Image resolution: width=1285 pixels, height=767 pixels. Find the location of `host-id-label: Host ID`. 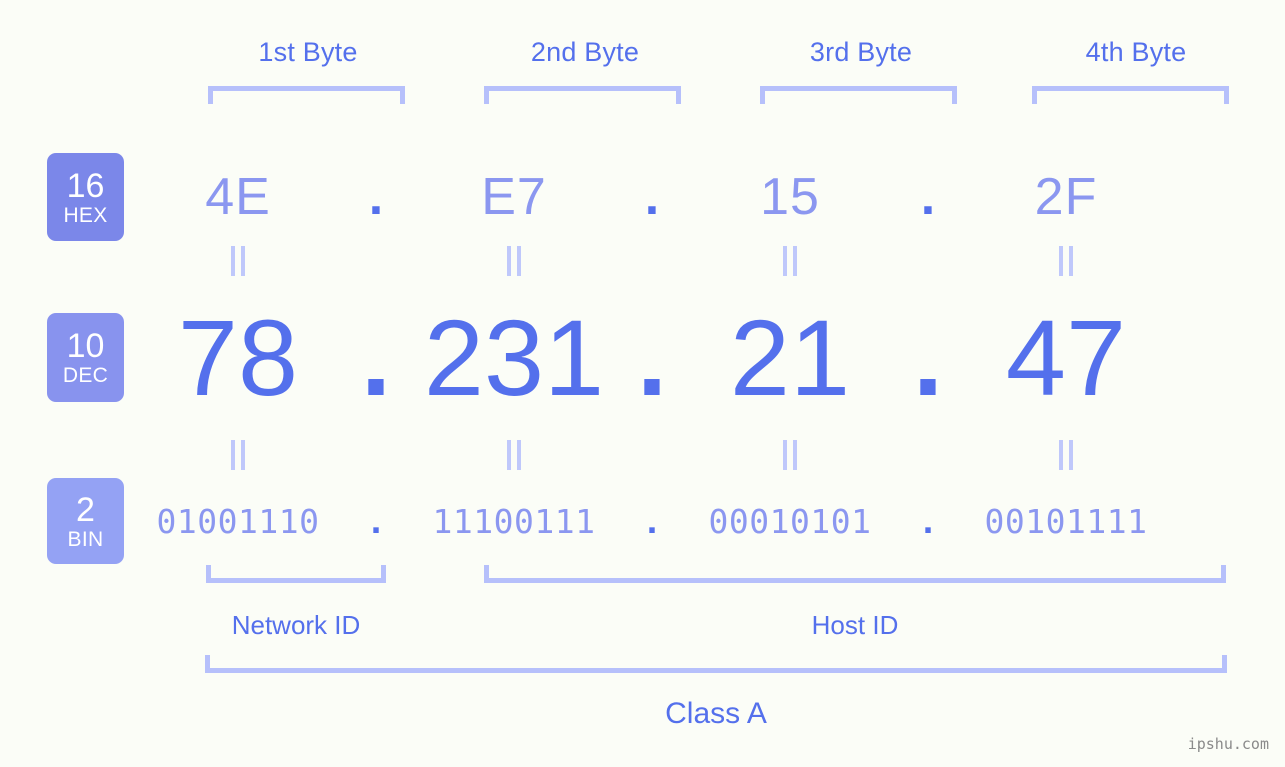

host-id-label: Host ID is located at coordinates (855, 625).